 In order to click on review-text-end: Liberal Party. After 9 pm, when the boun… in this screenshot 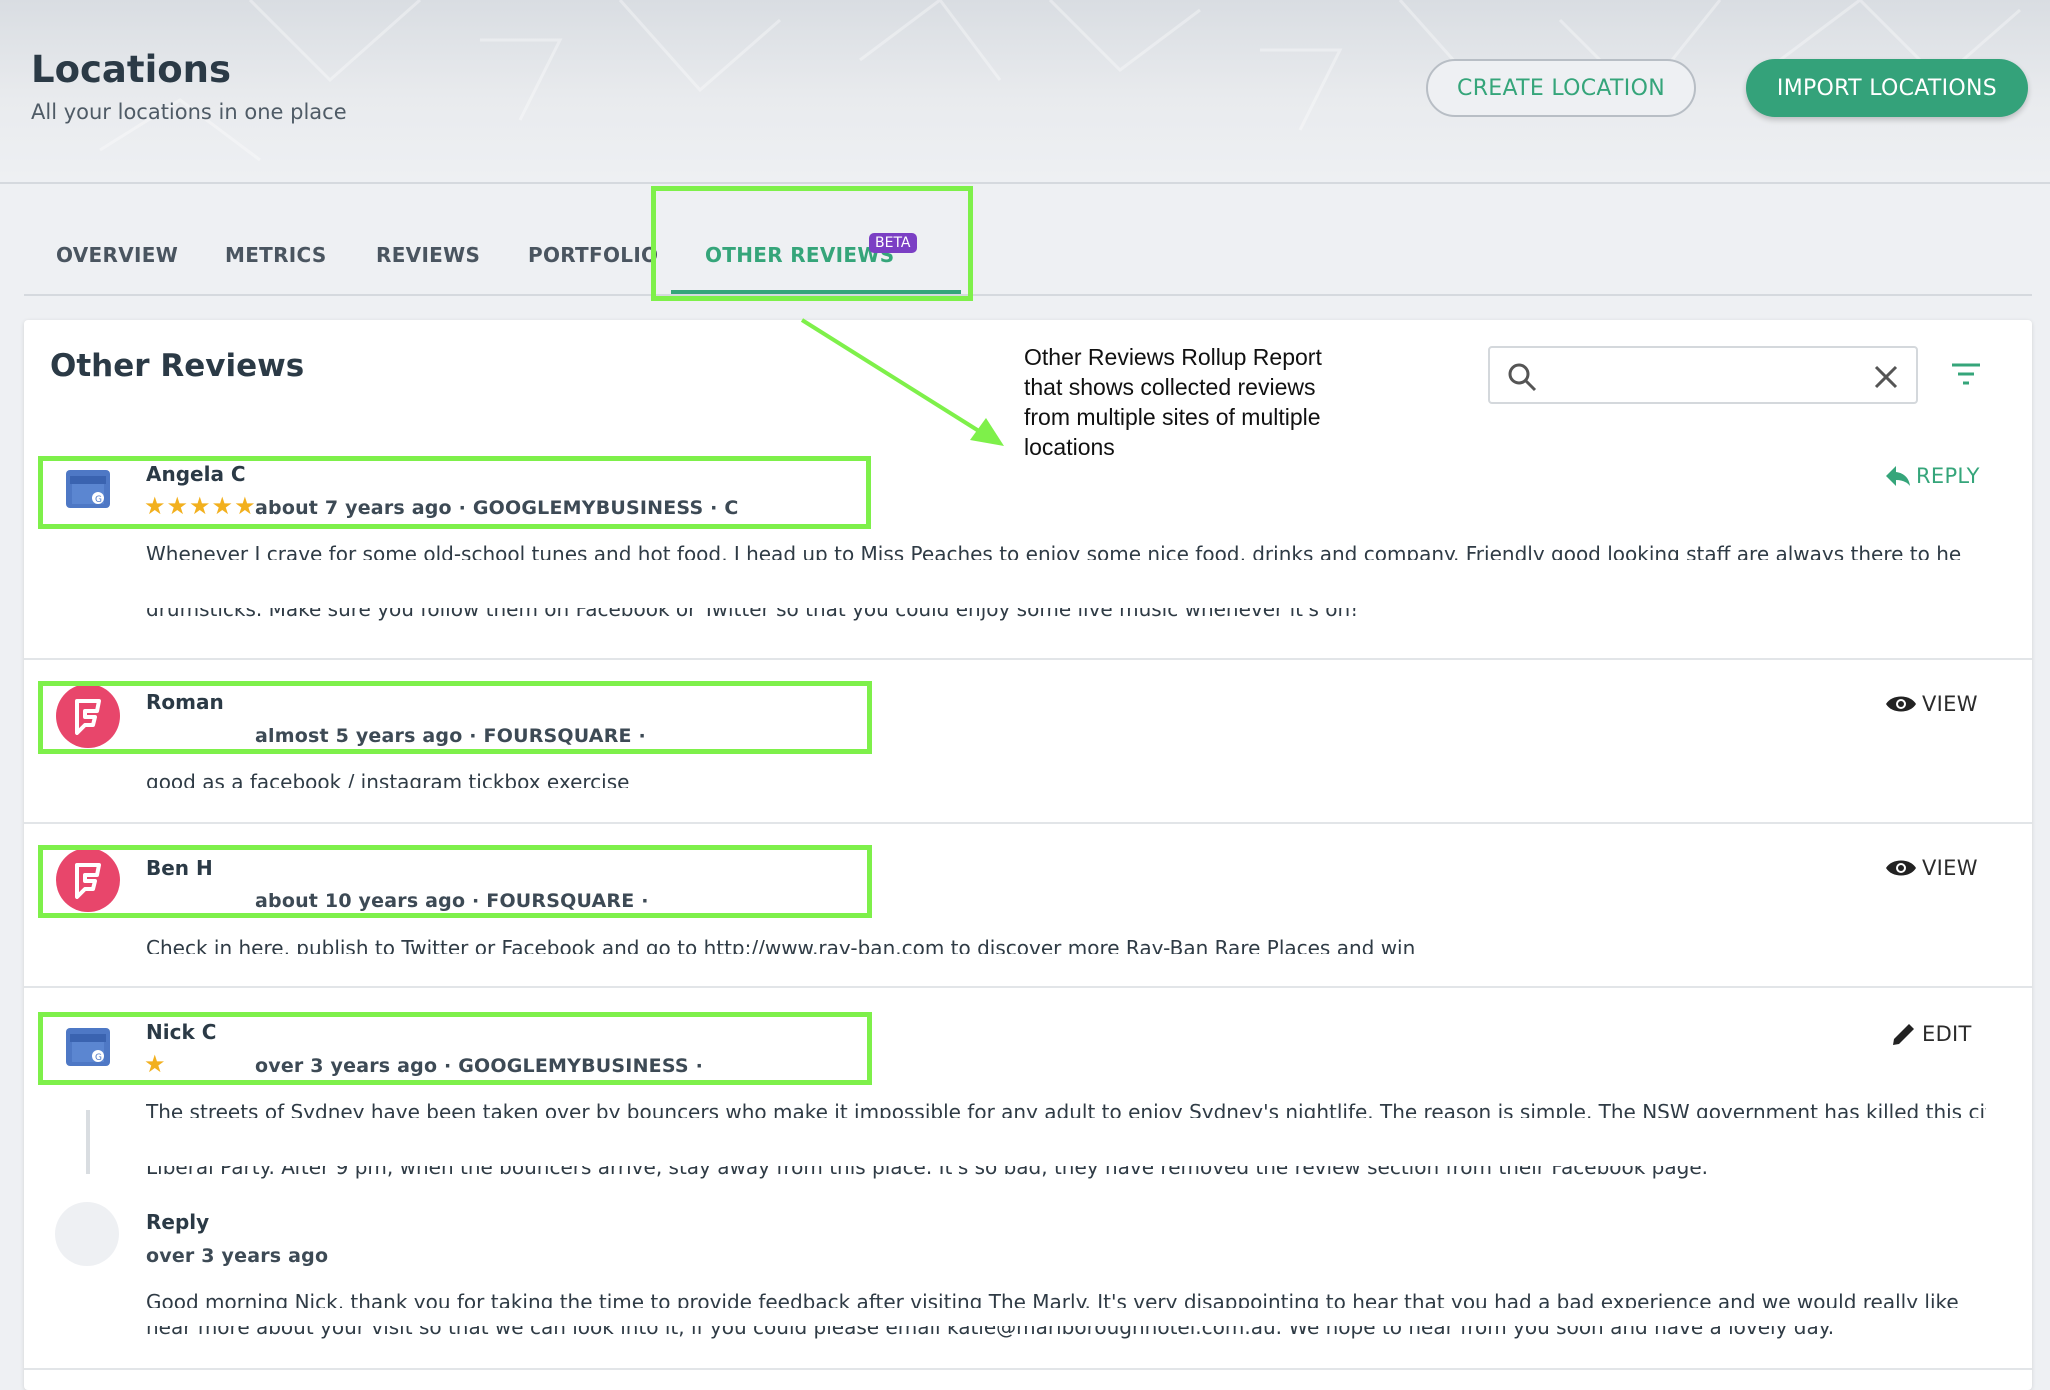, I will do `click(927, 1172)`.